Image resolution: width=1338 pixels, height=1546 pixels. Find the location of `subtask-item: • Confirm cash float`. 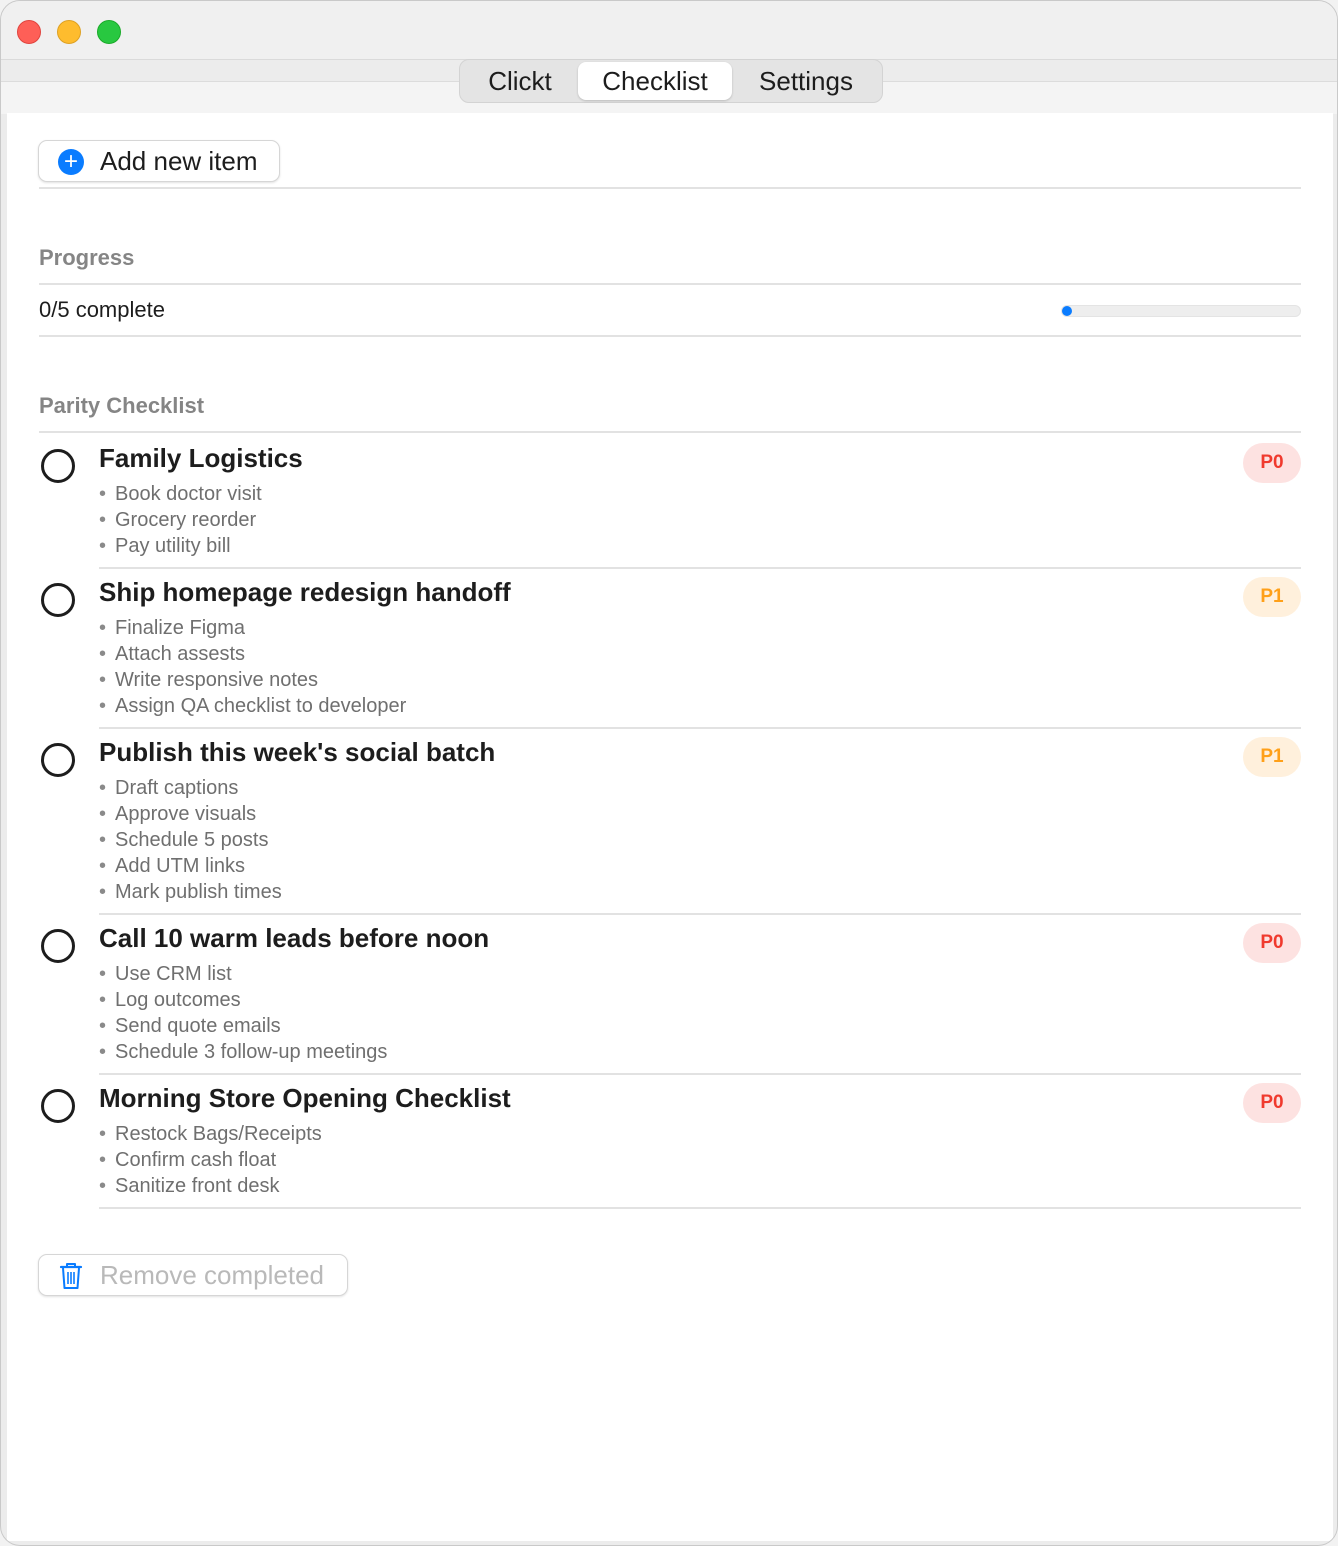

subtask-item: • Confirm cash float is located at coordinates (210, 1160).